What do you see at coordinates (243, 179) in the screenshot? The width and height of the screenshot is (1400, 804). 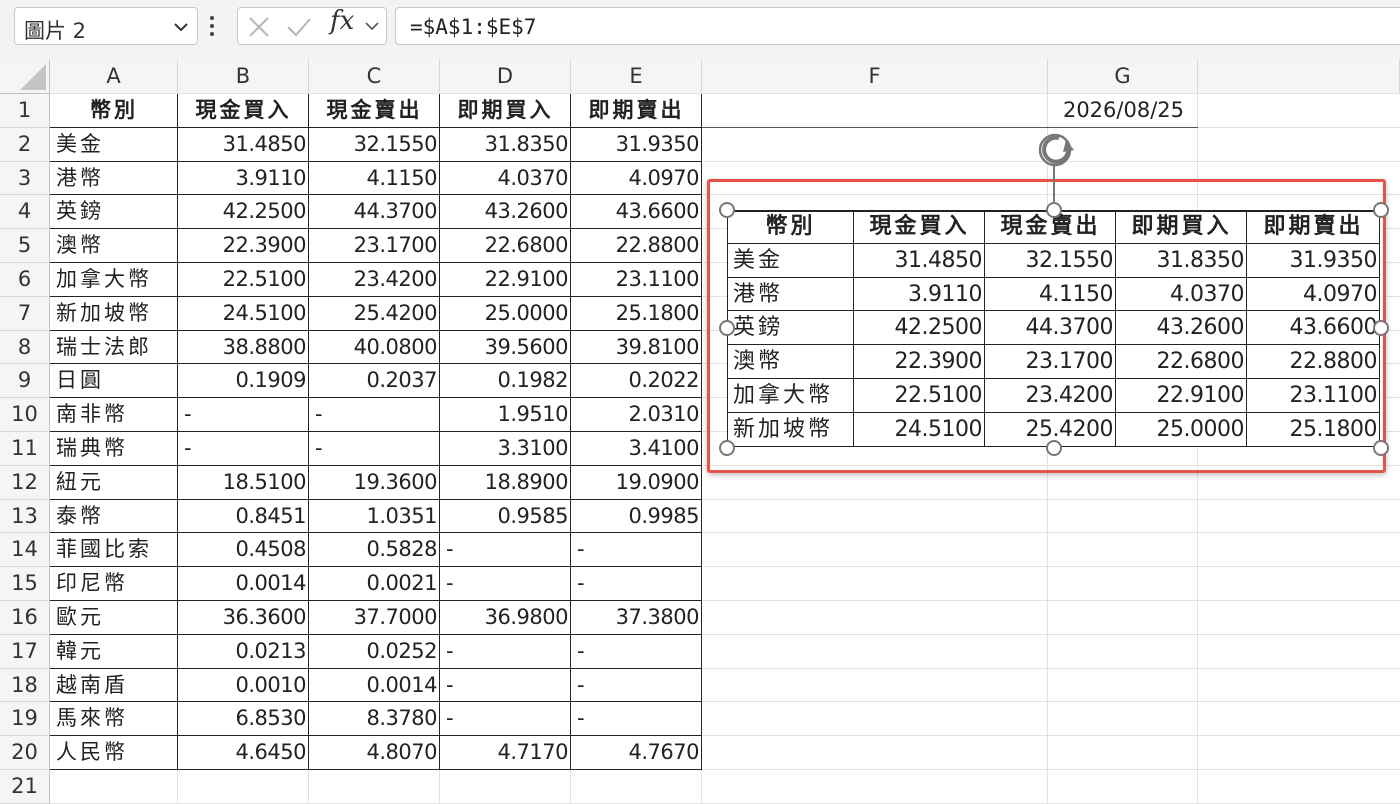 I see `rate-cell: 3.9110` at bounding box center [243, 179].